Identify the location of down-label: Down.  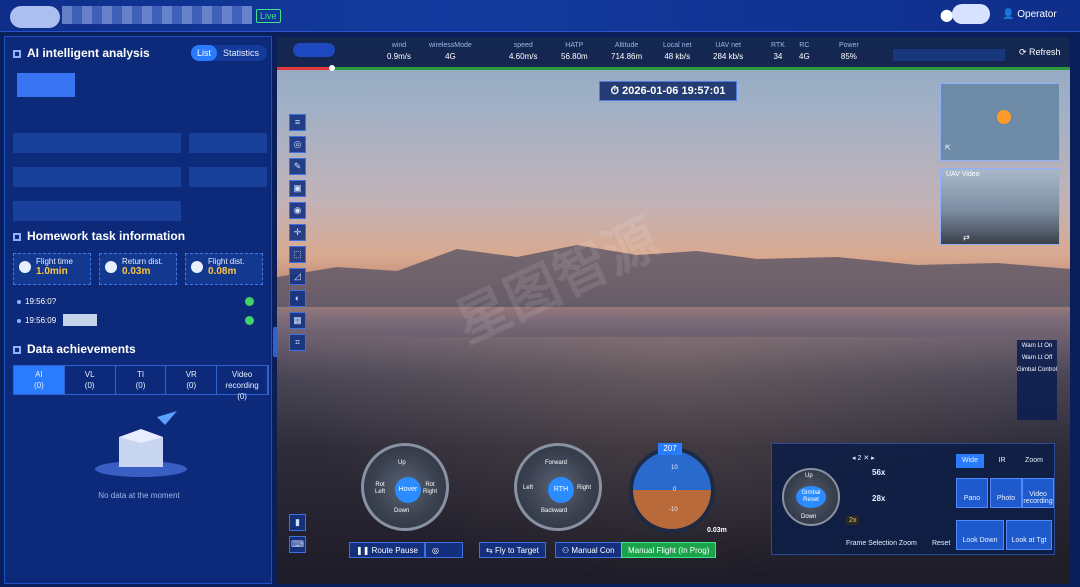
(401, 511).